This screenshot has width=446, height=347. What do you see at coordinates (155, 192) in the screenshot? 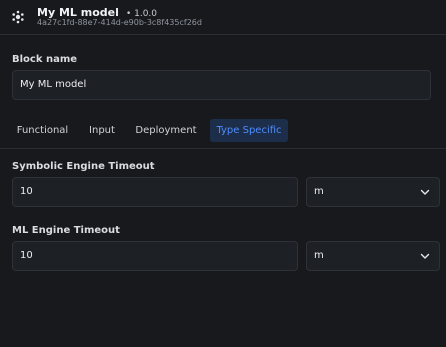
I see `symbolic-engine-timeout-input: 10` at bounding box center [155, 192].